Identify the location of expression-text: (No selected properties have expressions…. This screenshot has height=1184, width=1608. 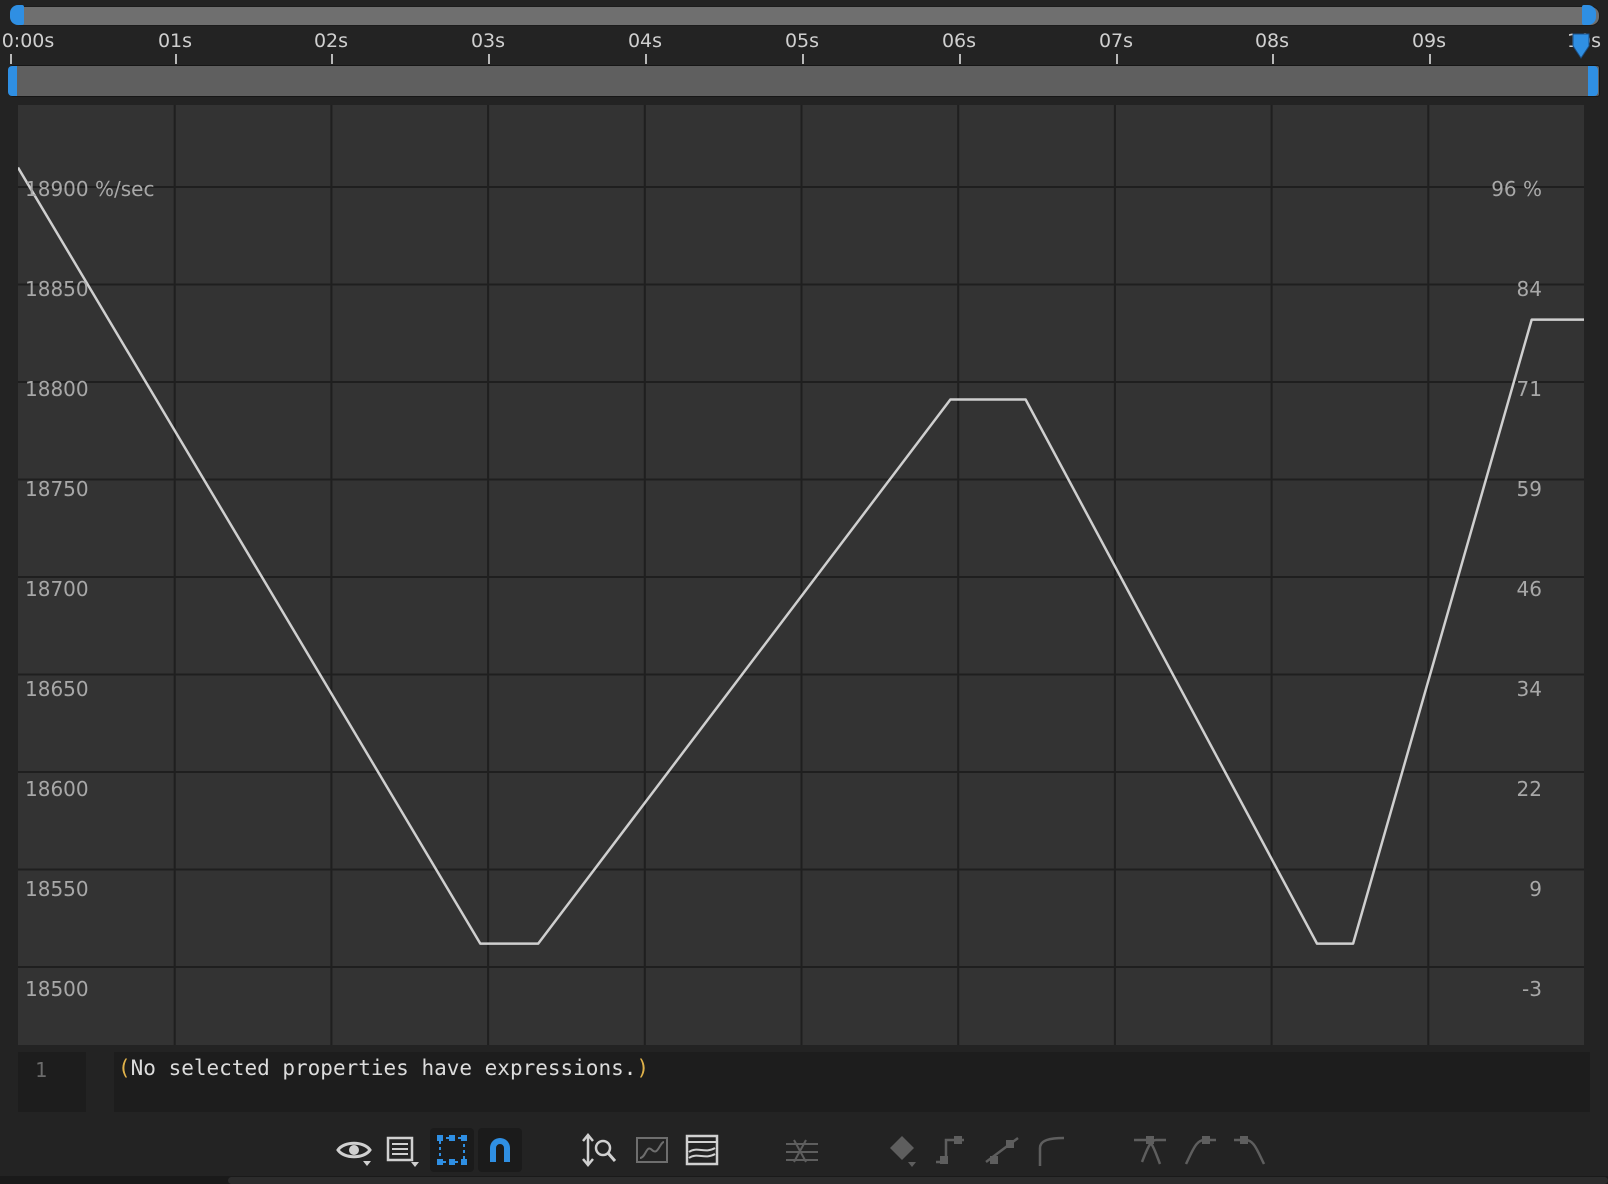
(383, 1068).